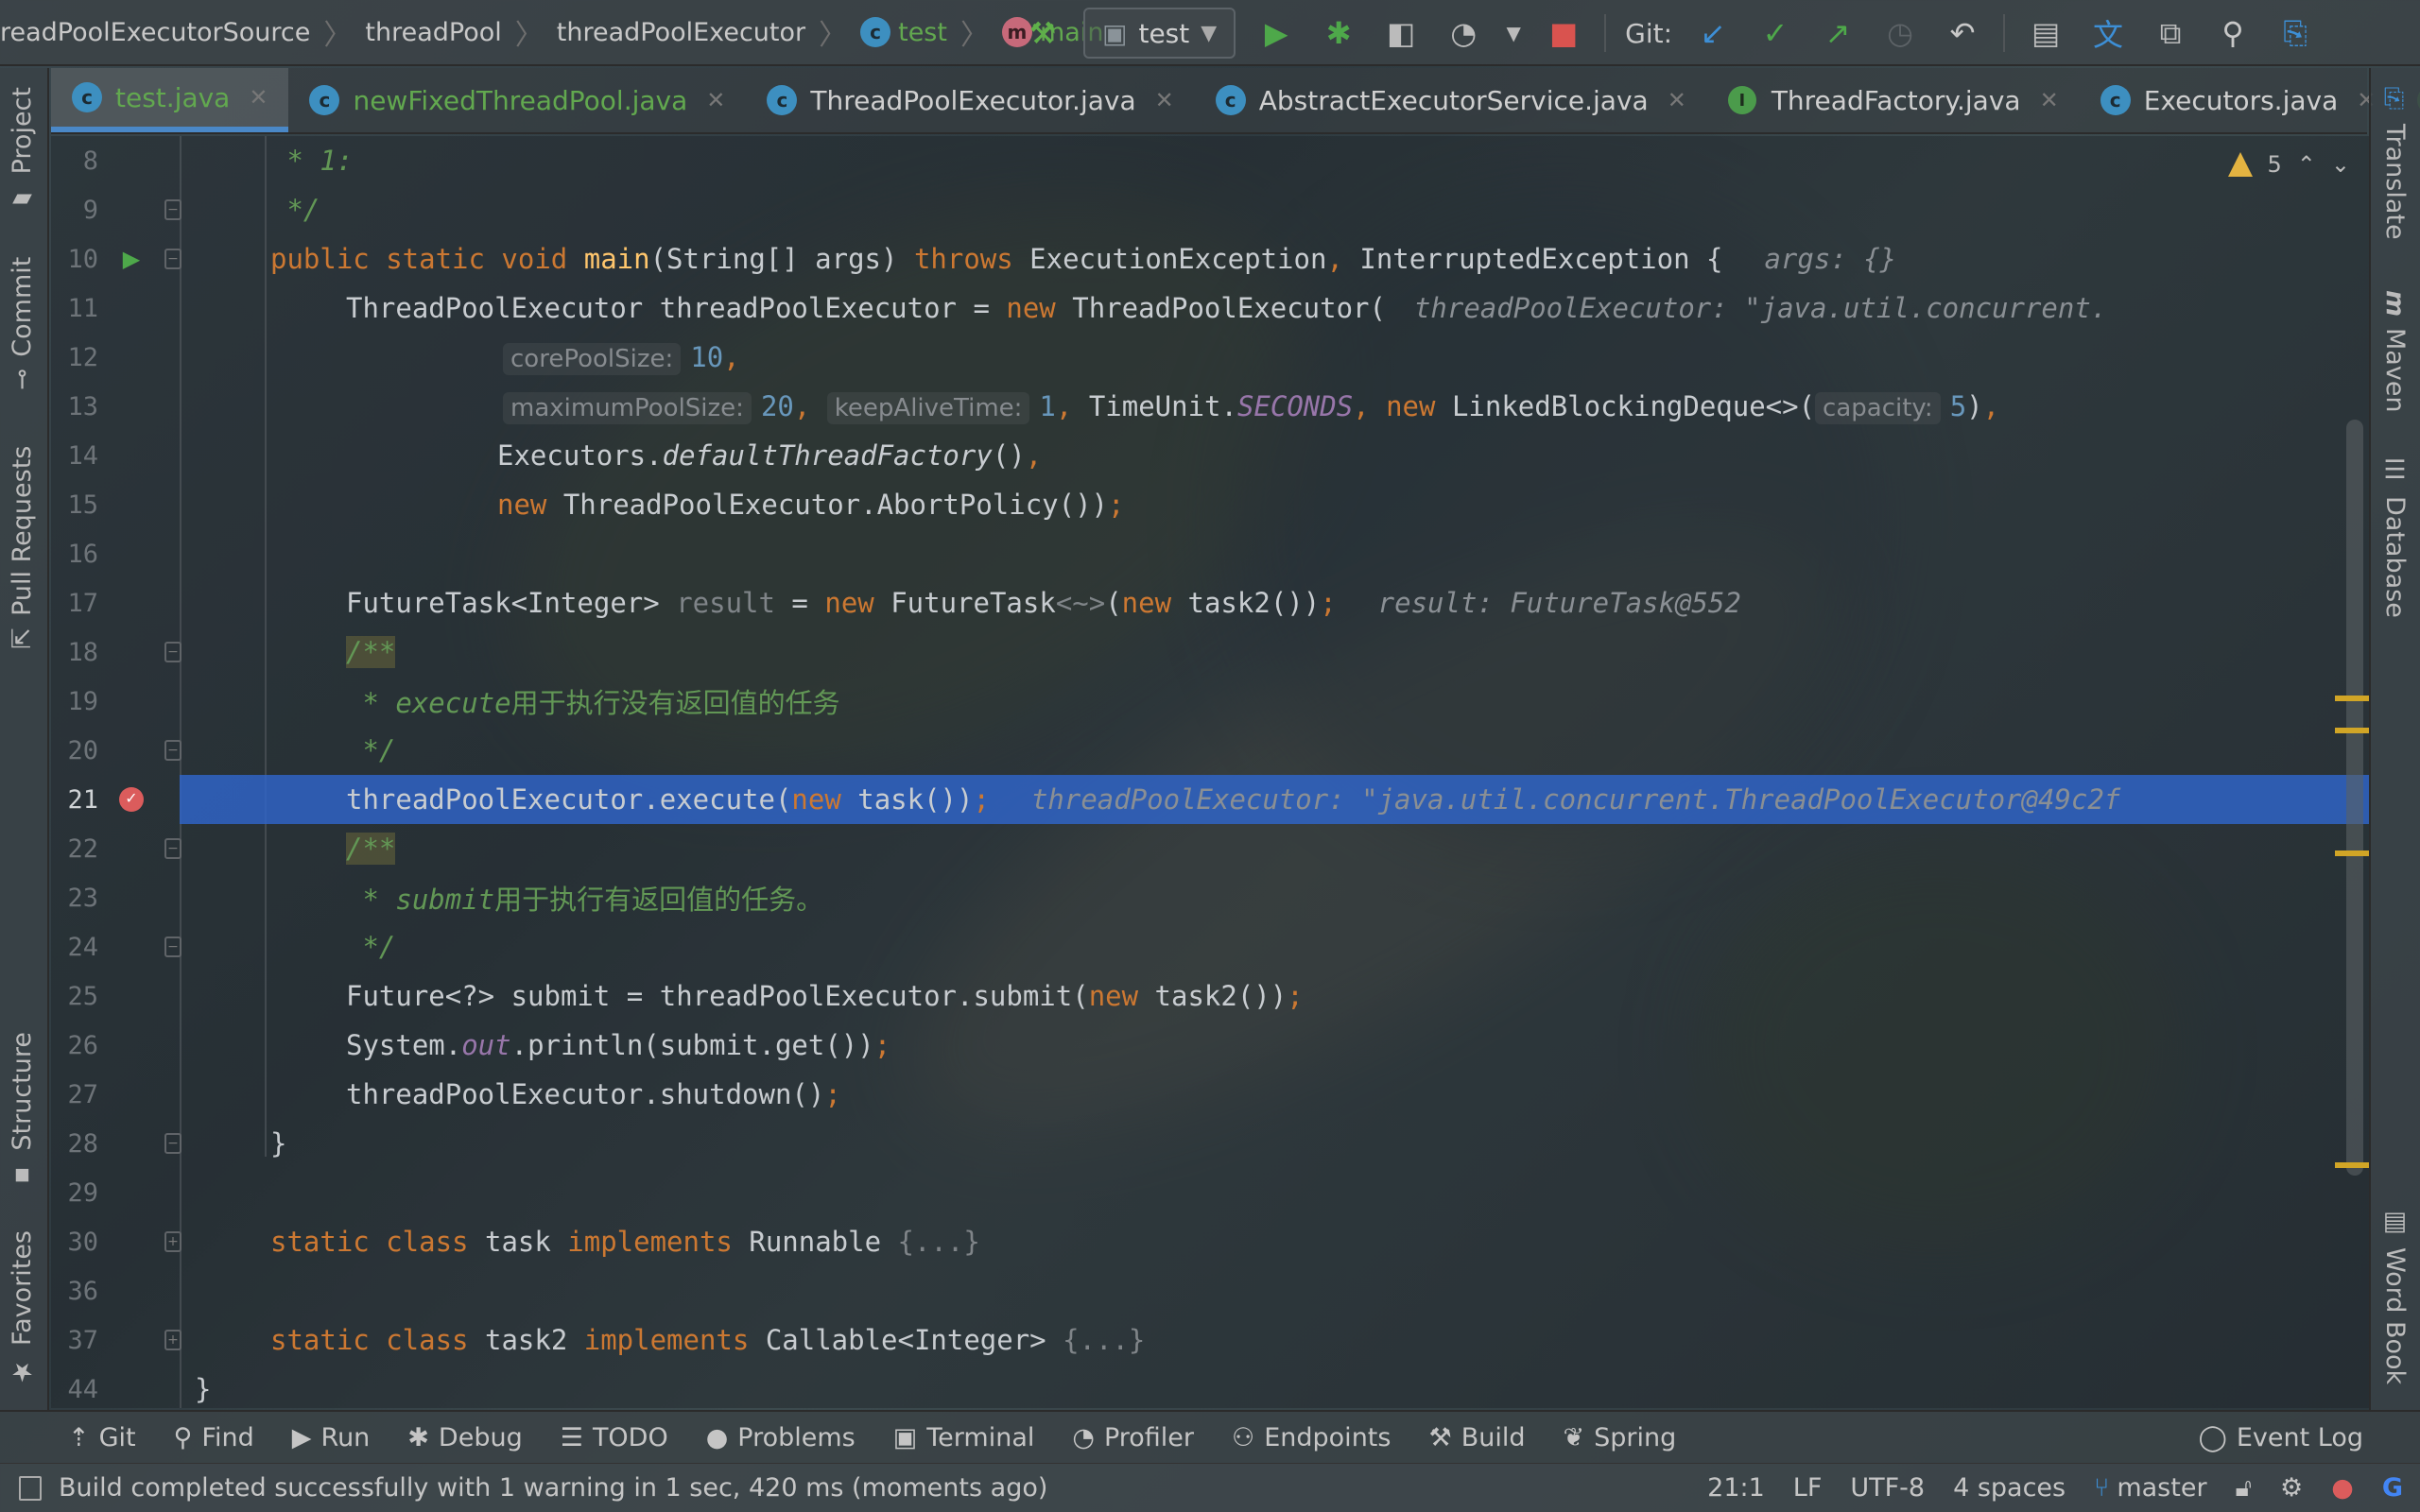 The height and width of the screenshot is (1512, 2420). What do you see at coordinates (681, 32) in the screenshot?
I see `breadcrumb-subpackage: threadPoolExecutor` at bounding box center [681, 32].